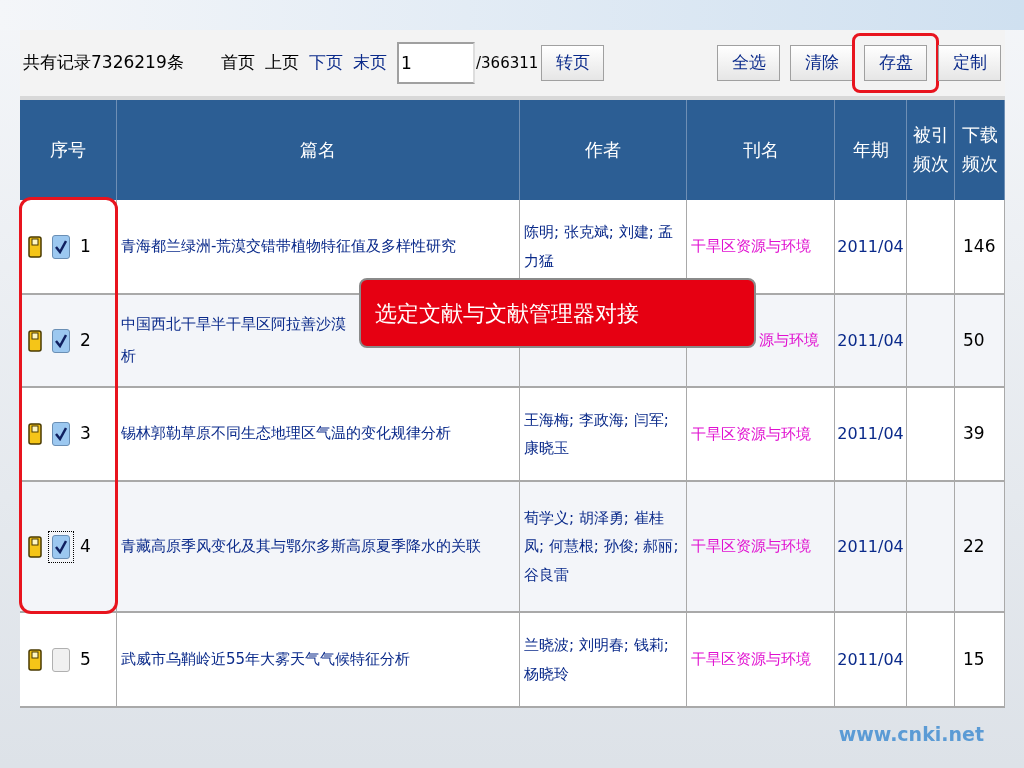  Describe the element at coordinates (238, 63) in the screenshot. I see `pager-link: 首页` at that location.